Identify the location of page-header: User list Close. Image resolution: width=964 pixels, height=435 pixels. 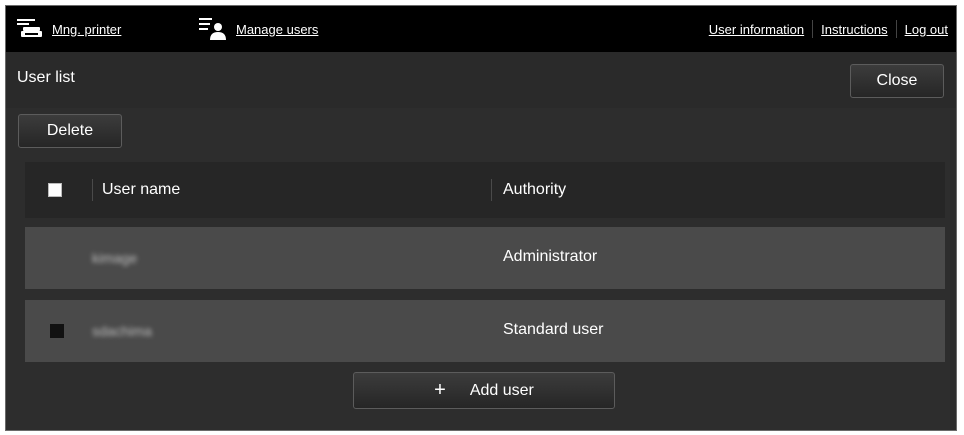
(481, 80).